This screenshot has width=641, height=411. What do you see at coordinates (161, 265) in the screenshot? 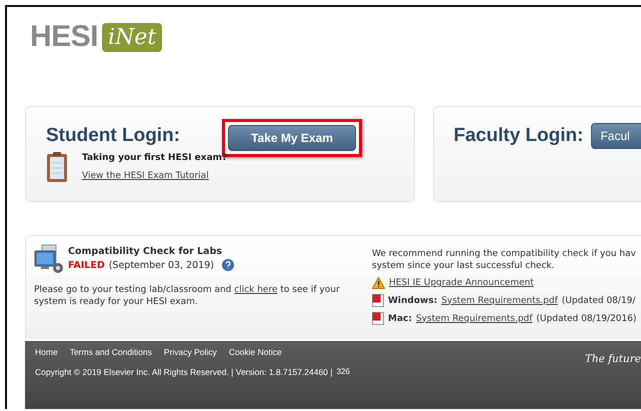
I see `check-date: (September 03, 2019)` at bounding box center [161, 265].